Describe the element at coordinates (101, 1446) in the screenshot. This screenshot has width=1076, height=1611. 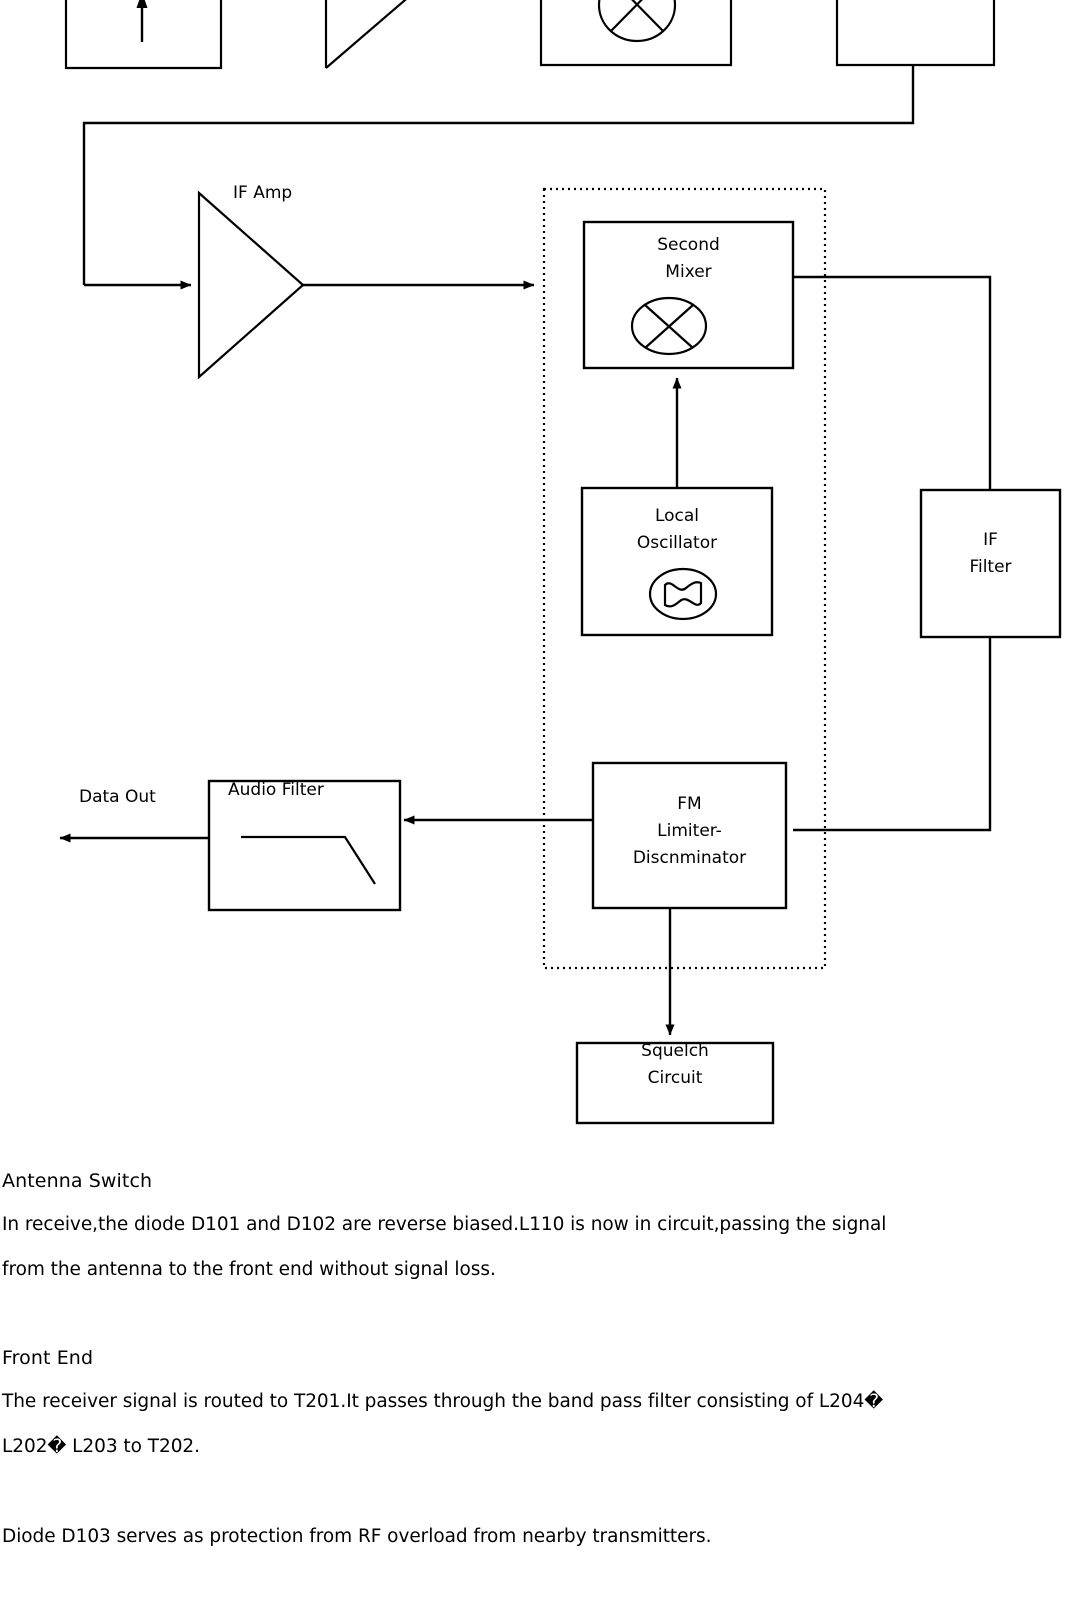
I see `paragraph-front-end-line-2: L202� L203 to T202.` at that location.